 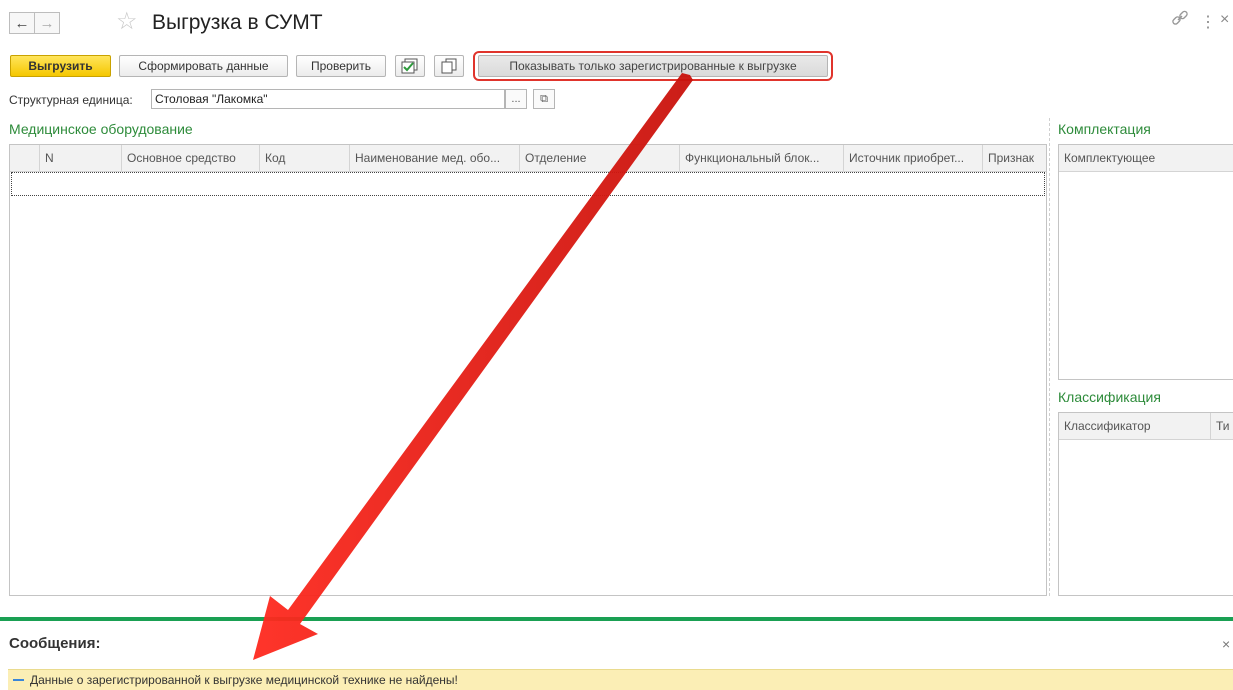 I want to click on table-row, so click(x=528, y=184).